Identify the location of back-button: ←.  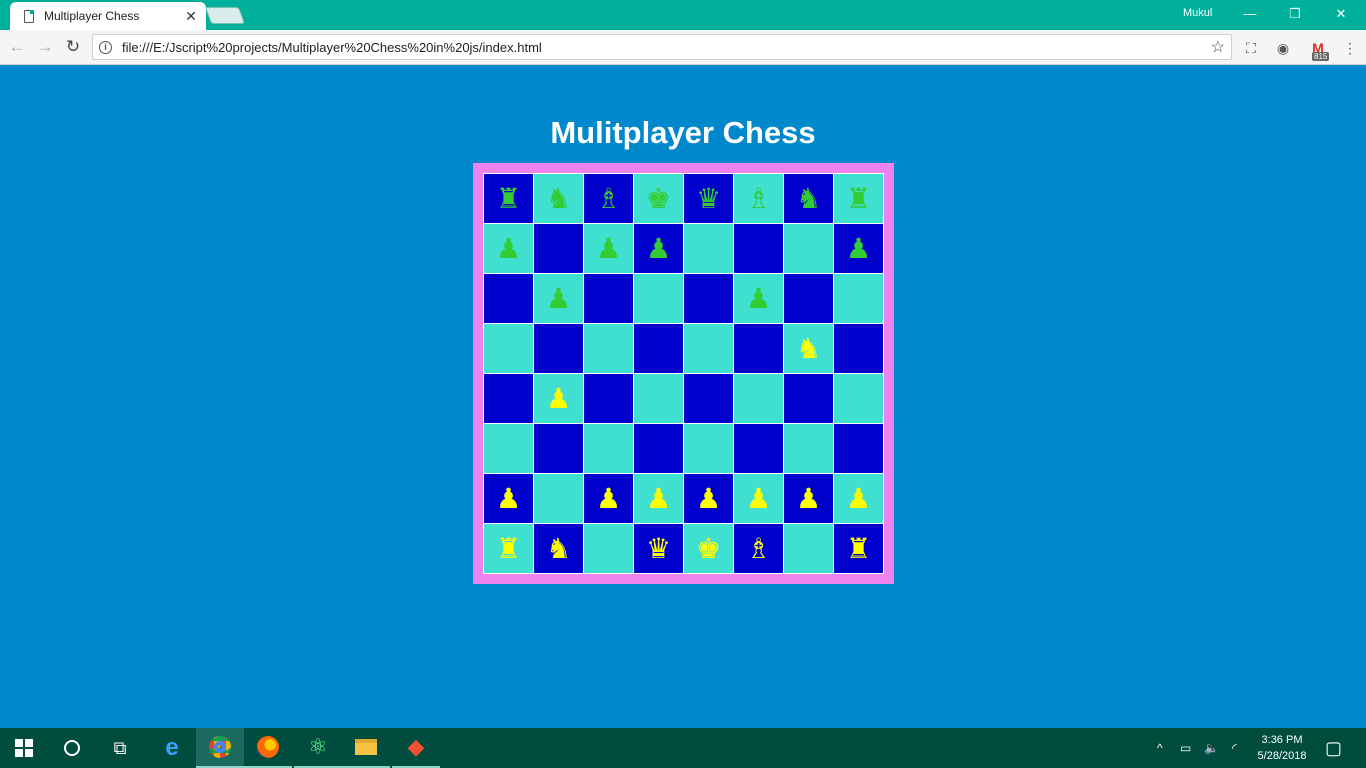
(17, 47).